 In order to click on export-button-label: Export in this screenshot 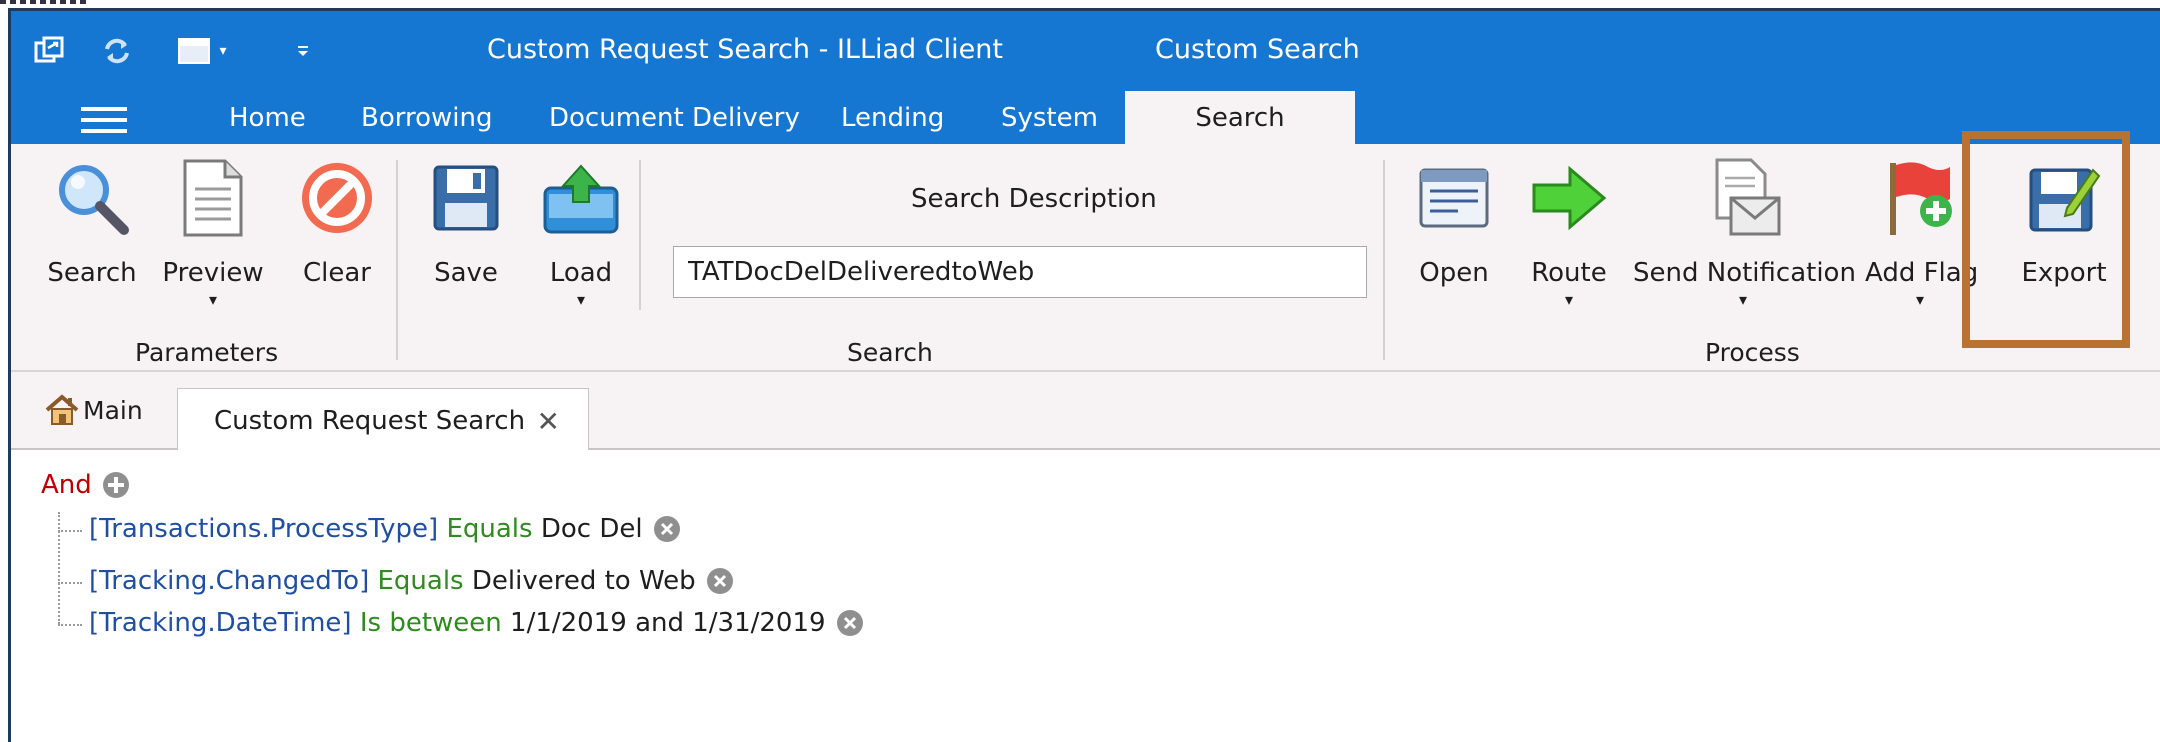, I will do `click(2064, 273)`.